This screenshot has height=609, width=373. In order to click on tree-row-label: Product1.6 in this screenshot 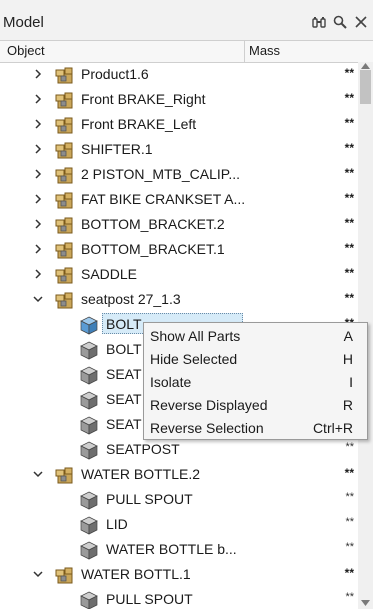, I will do `click(115, 74)`.